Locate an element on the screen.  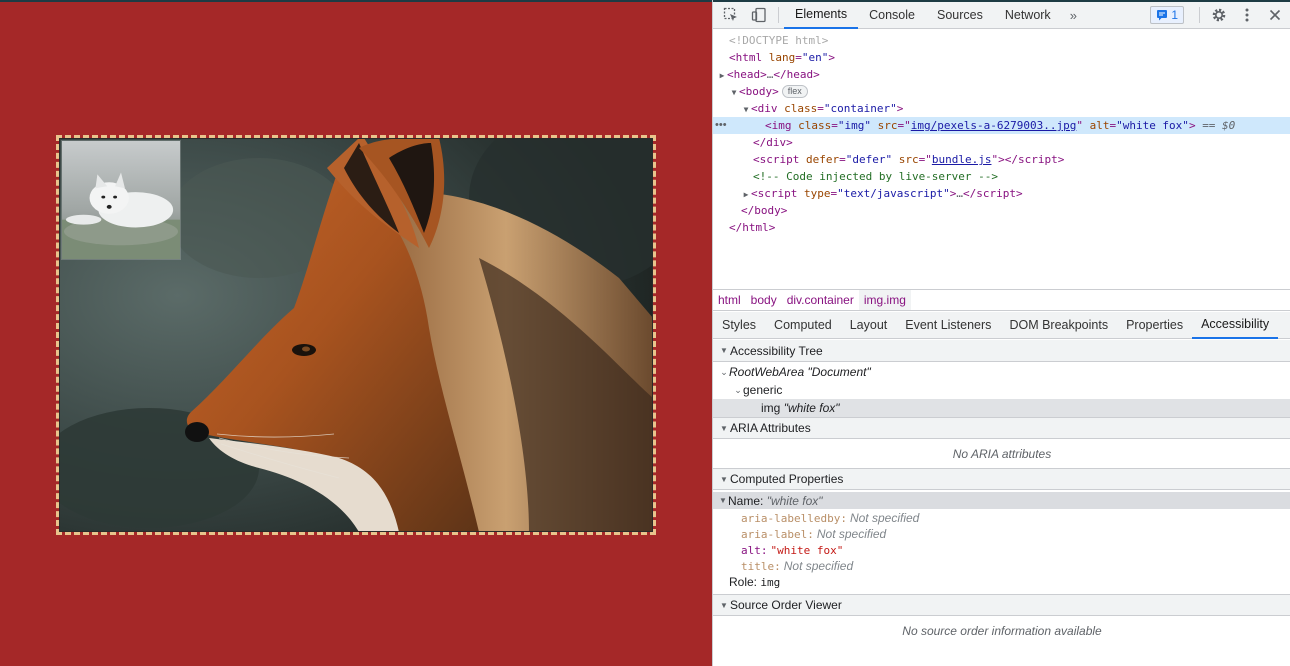
dom-body-node: ▼ <body> flex is located at coordinates (1001, 91).